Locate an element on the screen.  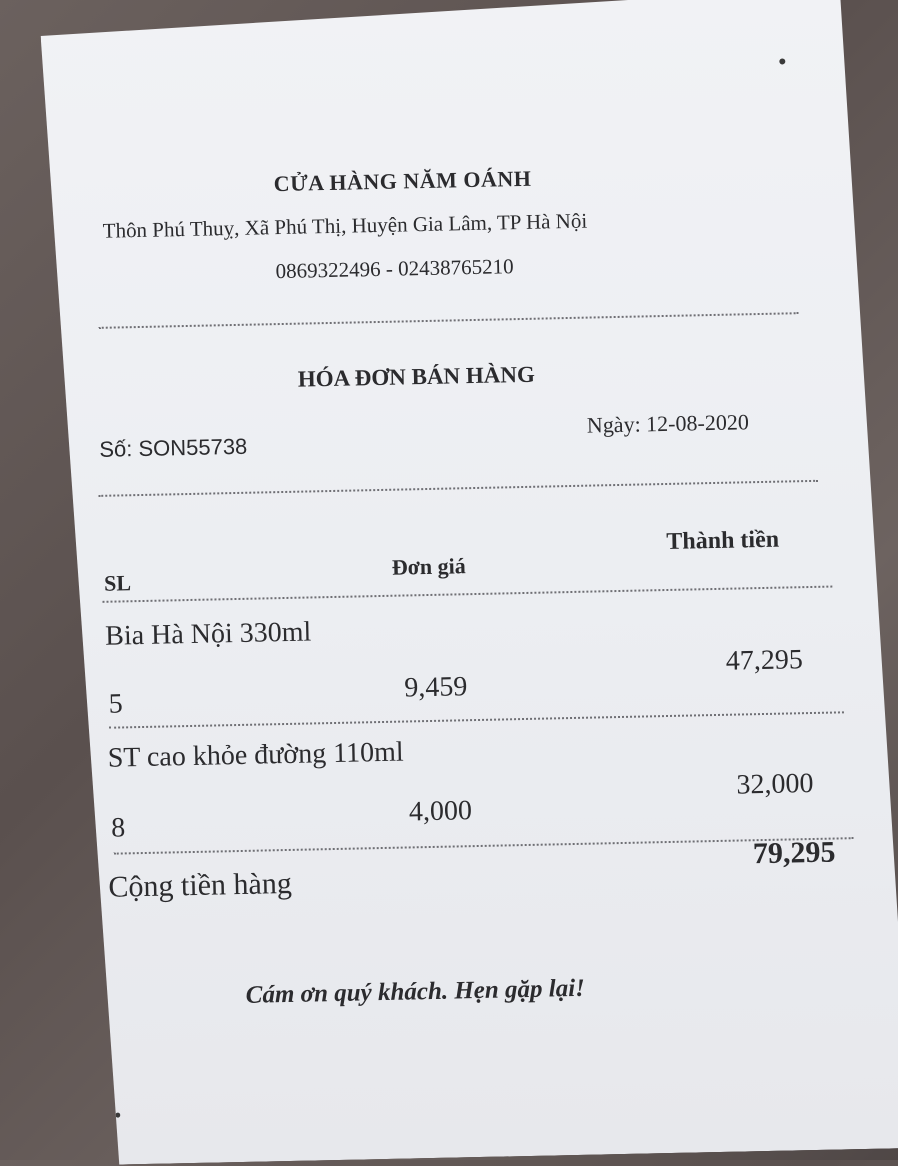
header-unit-price: Đơn giá is located at coordinates (428, 566).